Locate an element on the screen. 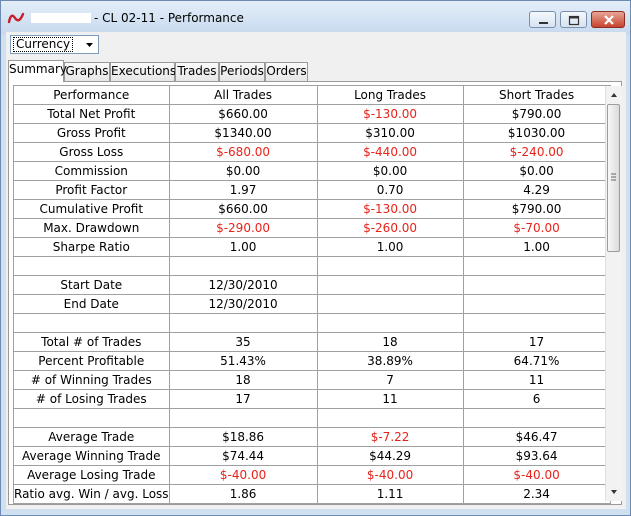 This screenshot has height=516, width=631. tab-executions: Executions is located at coordinates (143, 71).